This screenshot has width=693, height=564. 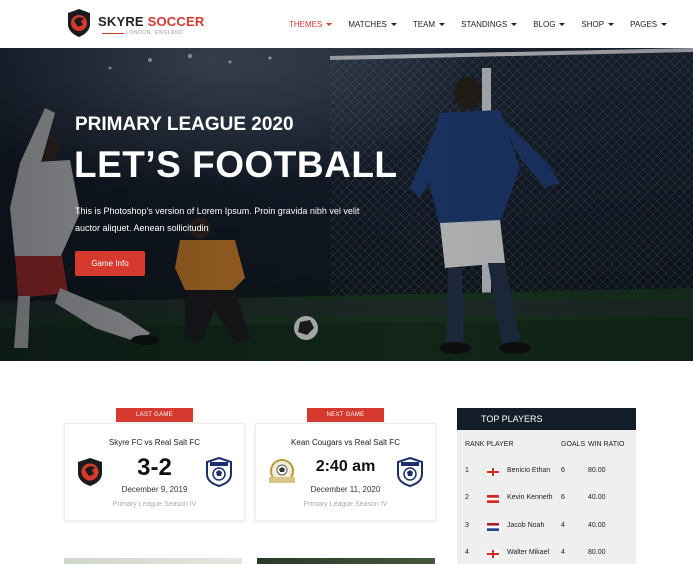 I want to click on player-row: 1 Benicio Ethan 6 80.00, so click(x=546, y=473).